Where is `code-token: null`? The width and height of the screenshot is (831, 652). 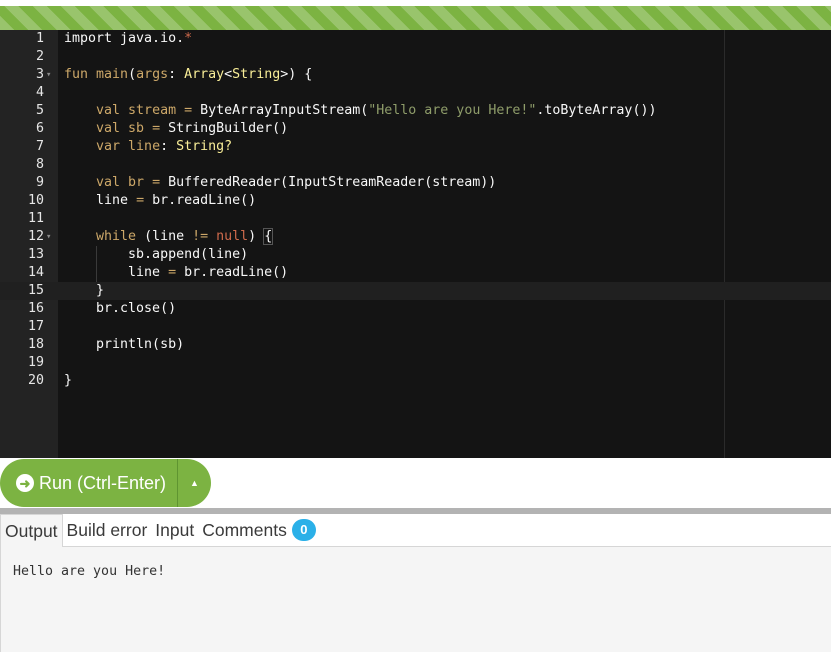
code-token: null is located at coordinates (232, 236).